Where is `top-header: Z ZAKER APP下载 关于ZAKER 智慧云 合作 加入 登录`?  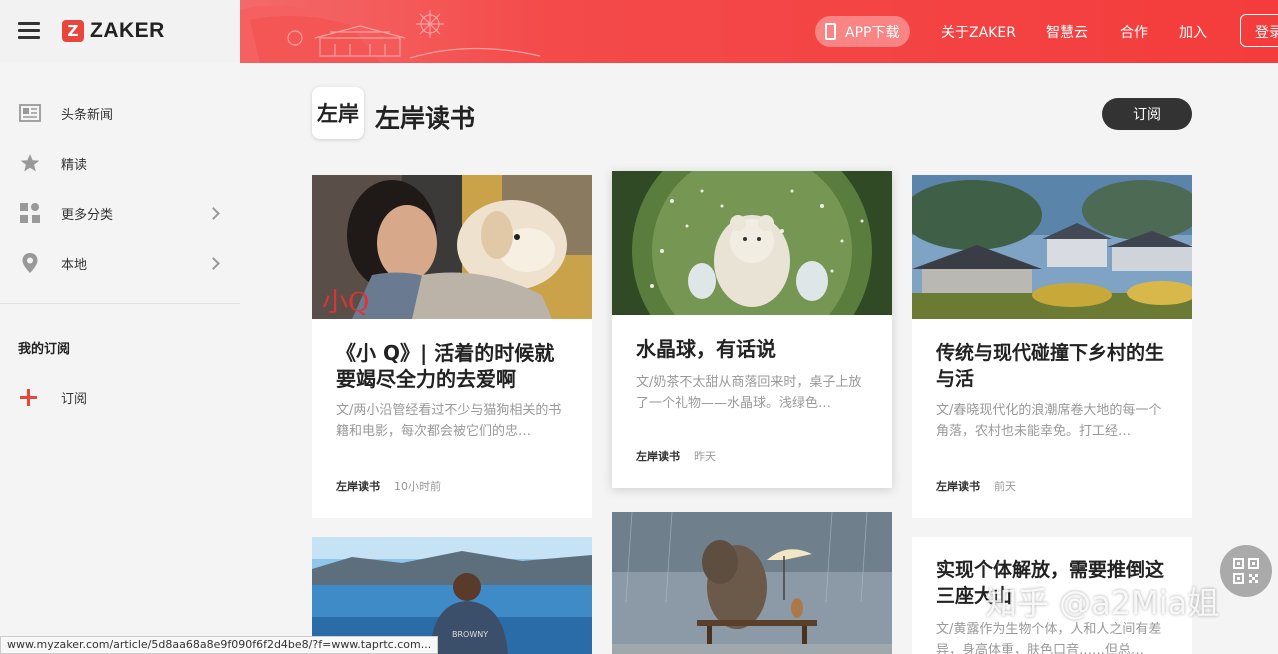 top-header: Z ZAKER APP下载 关于ZAKER 智慧云 合作 加入 登录 is located at coordinates (639, 31).